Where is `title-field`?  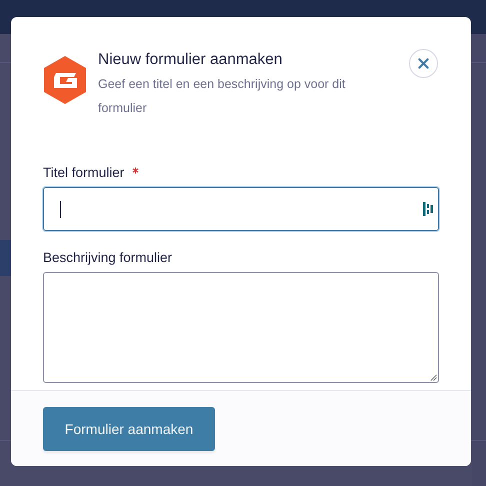 title-field is located at coordinates (241, 209).